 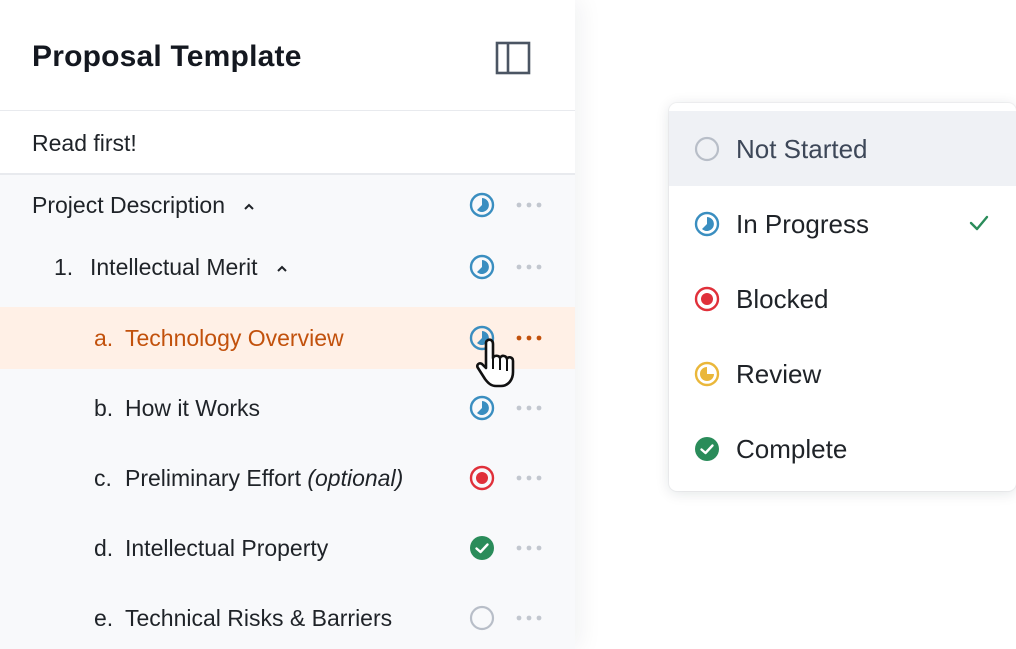 What do you see at coordinates (259, 618) in the screenshot?
I see `row-label: Technical Risks & Barriers` at bounding box center [259, 618].